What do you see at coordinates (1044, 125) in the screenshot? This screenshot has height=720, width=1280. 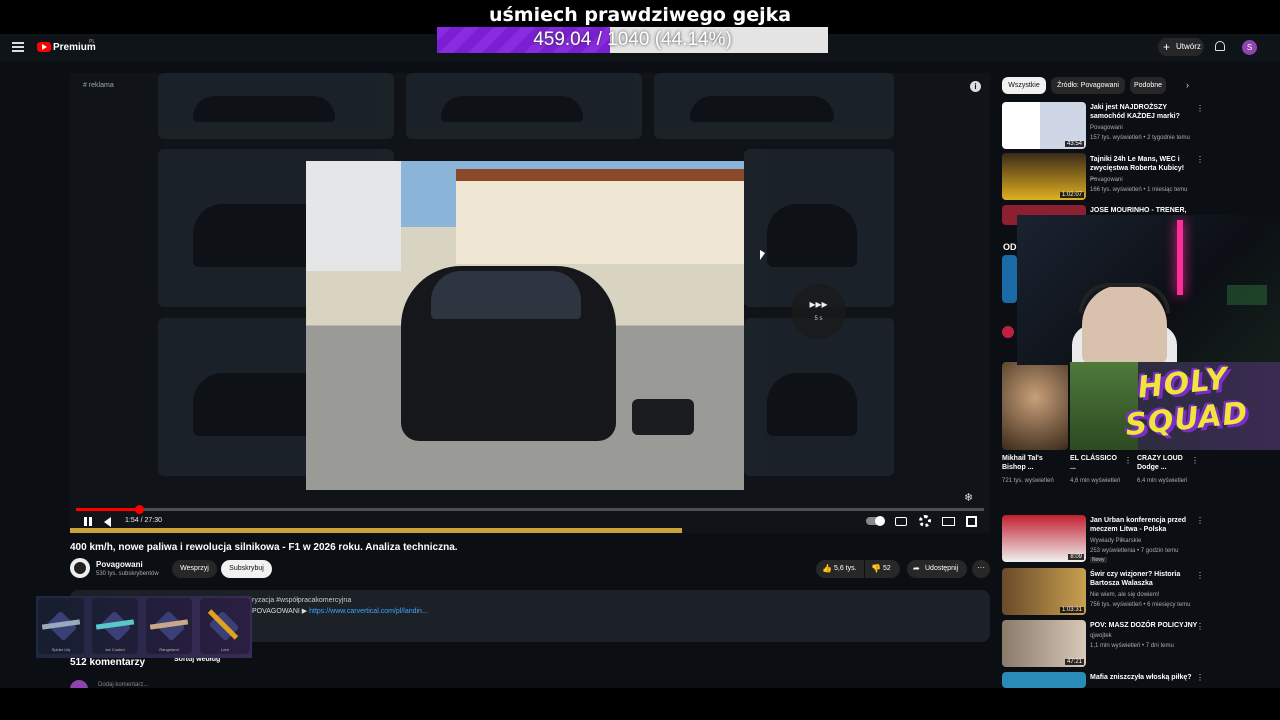 I see `video-thumbnail: 43:54` at bounding box center [1044, 125].